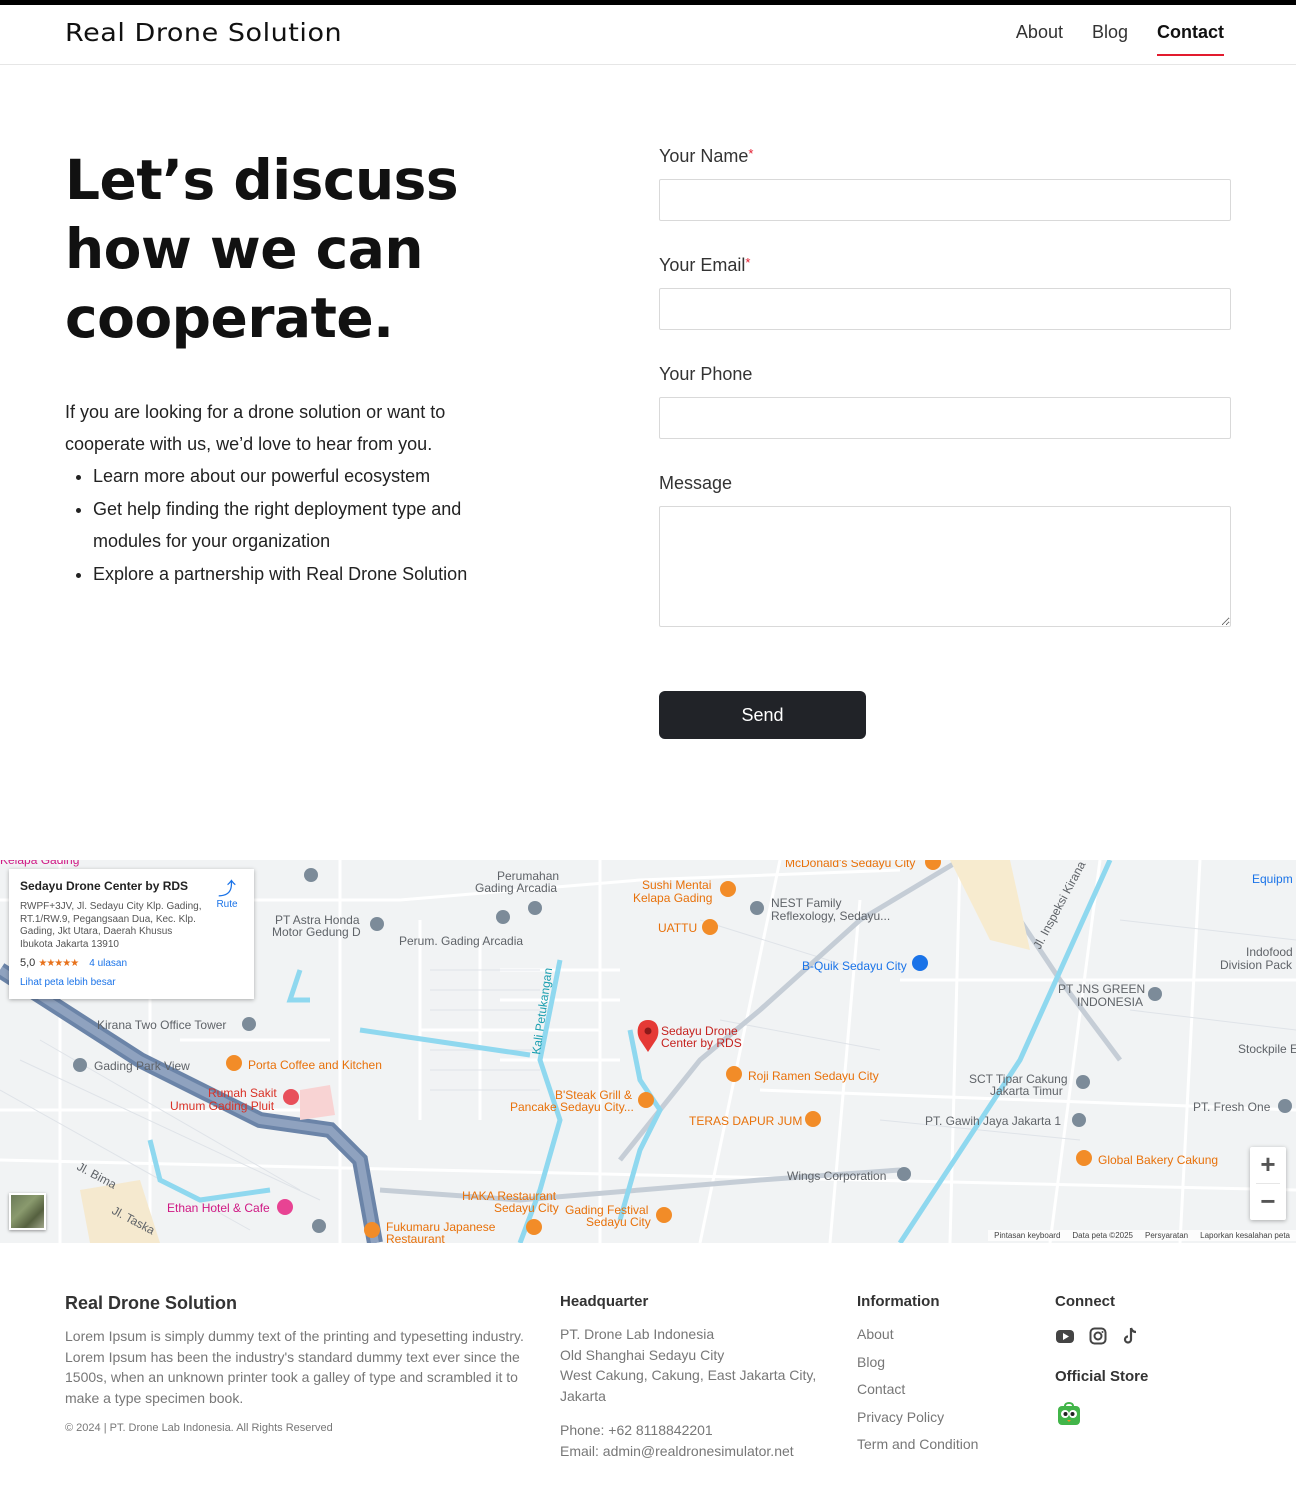 The image size is (1296, 1489). Describe the element at coordinates (1269, 952) in the screenshot. I see `svg-text: Indofood` at that location.